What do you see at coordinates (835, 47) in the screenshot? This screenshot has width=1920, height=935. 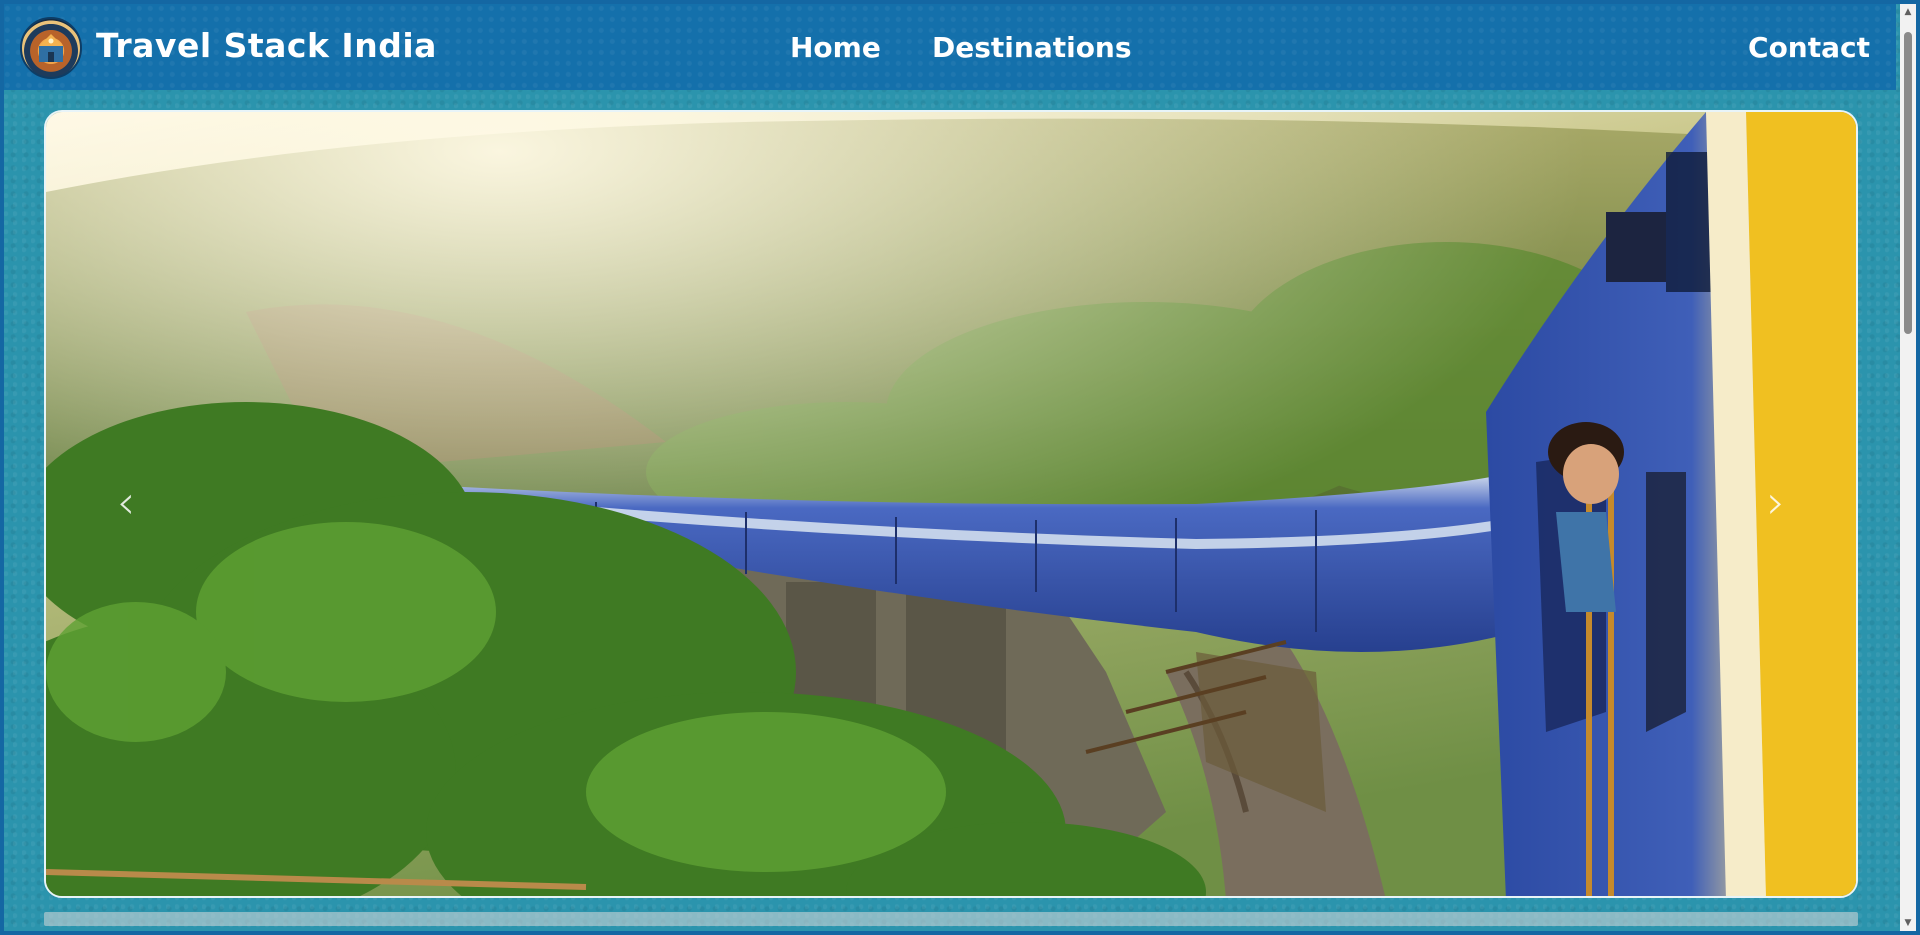 I see `nav-home-link: Home` at bounding box center [835, 47].